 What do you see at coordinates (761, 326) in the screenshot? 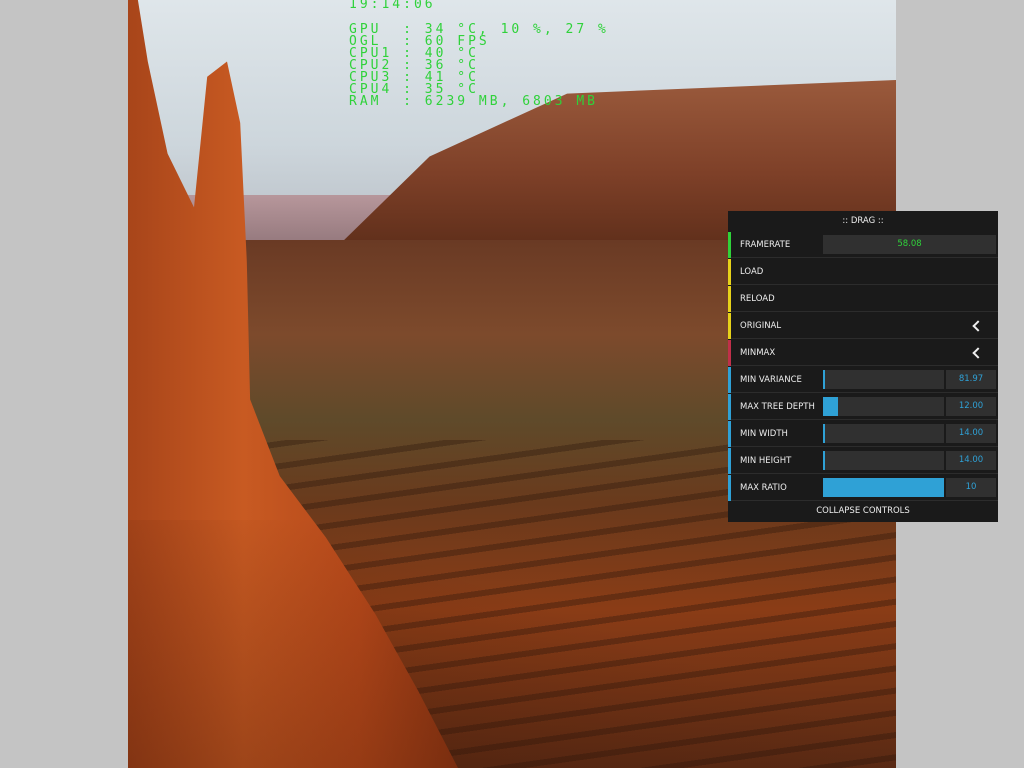
I see `original-label: ORIGINAL` at bounding box center [761, 326].